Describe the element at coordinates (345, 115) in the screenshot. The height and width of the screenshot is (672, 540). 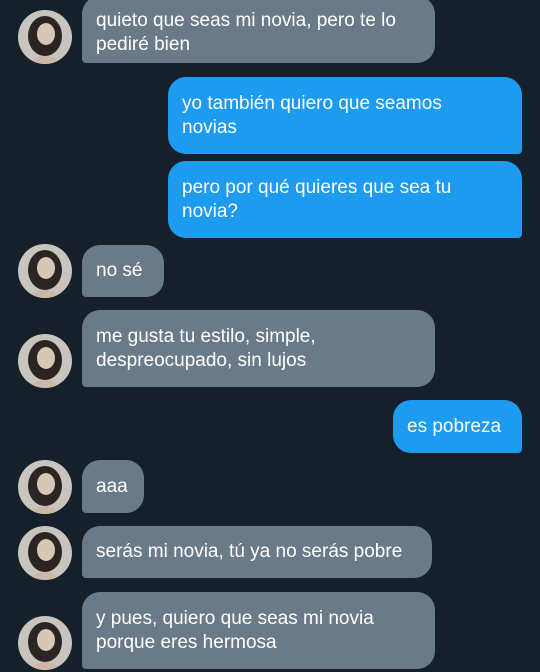
I see `sent-message-bubble: yo también quiero que seamos novias` at that location.